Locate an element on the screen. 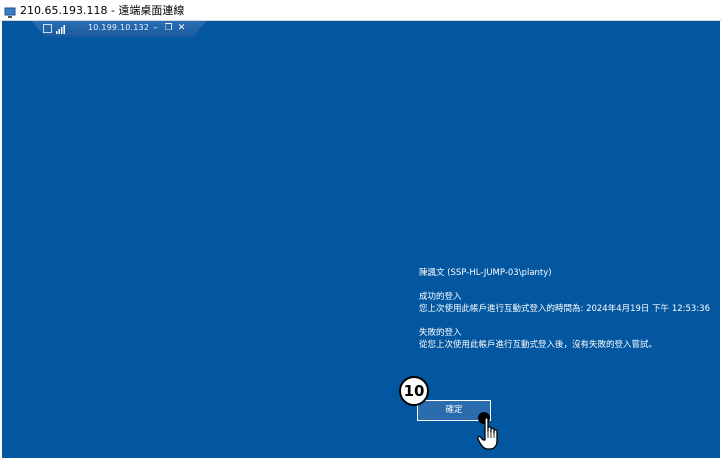 The height and width of the screenshot is (460, 722). pin-icon is located at coordinates (47, 28).